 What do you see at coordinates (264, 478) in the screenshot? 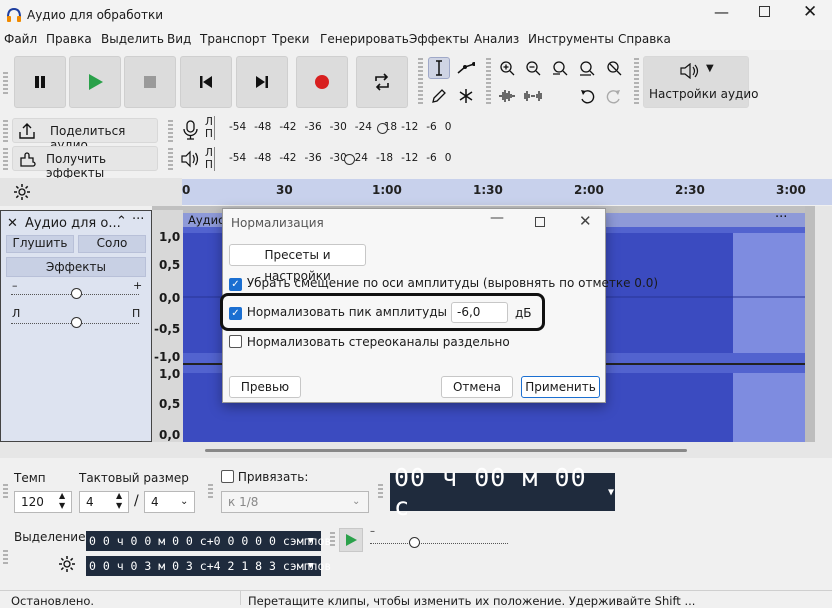
I see `snap-option: Привязать:` at bounding box center [264, 478].